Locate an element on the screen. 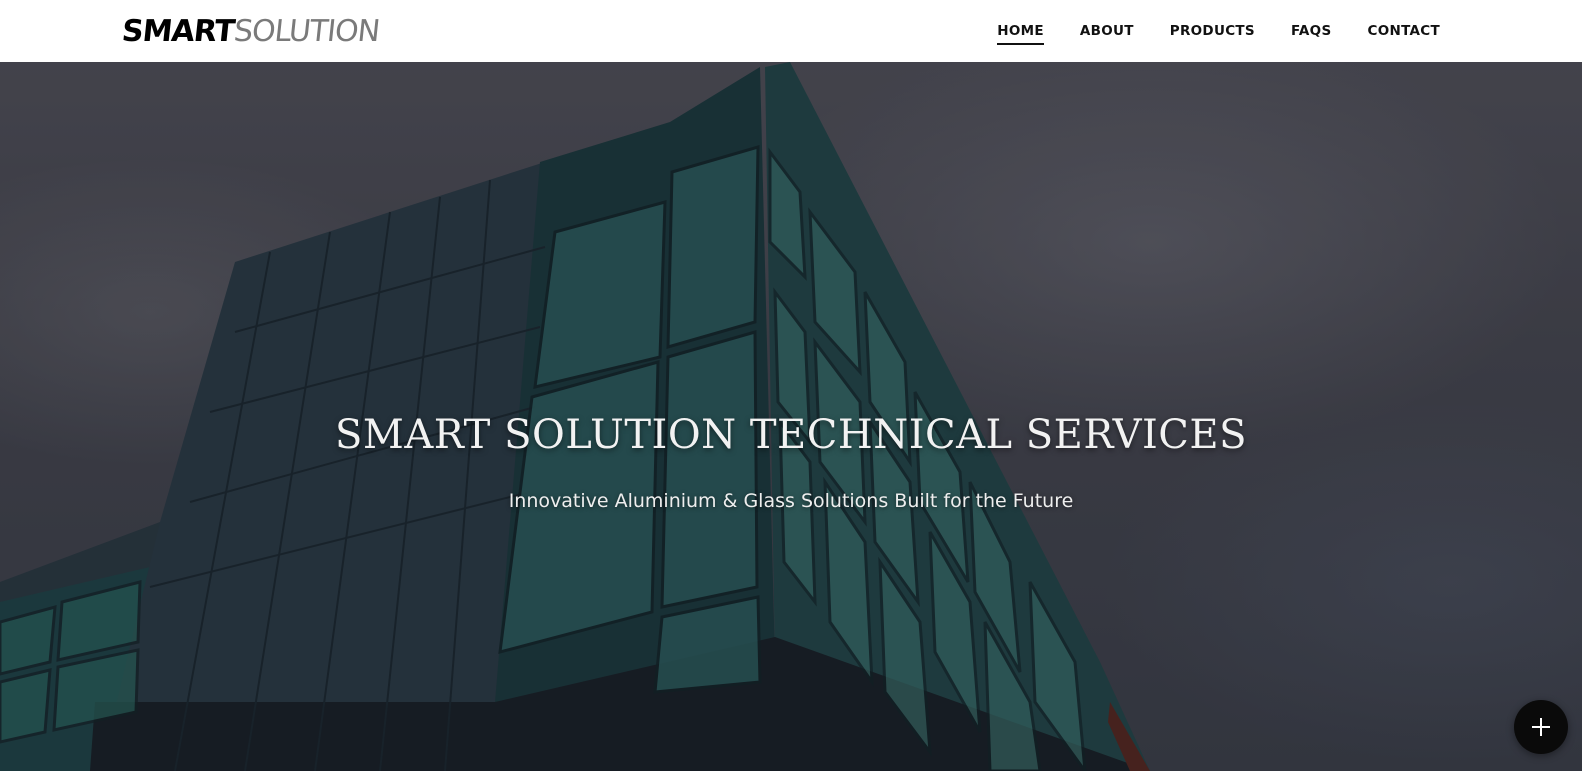 The width and height of the screenshot is (1582, 771). nav-faqs: FAQS is located at coordinates (1311, 31).